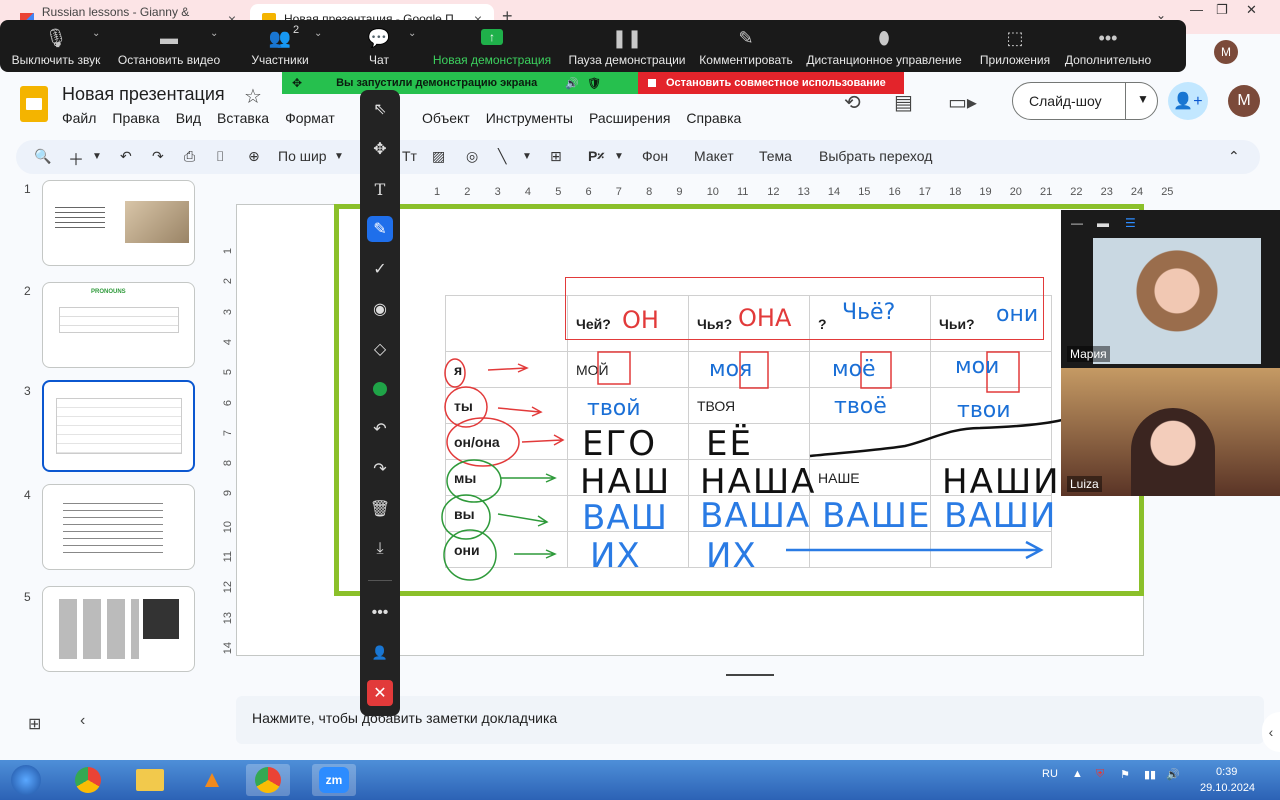 This screenshot has width=1280, height=800. Describe the element at coordinates (438, 156) in the screenshot. I see `image-icon: ▨` at that location.